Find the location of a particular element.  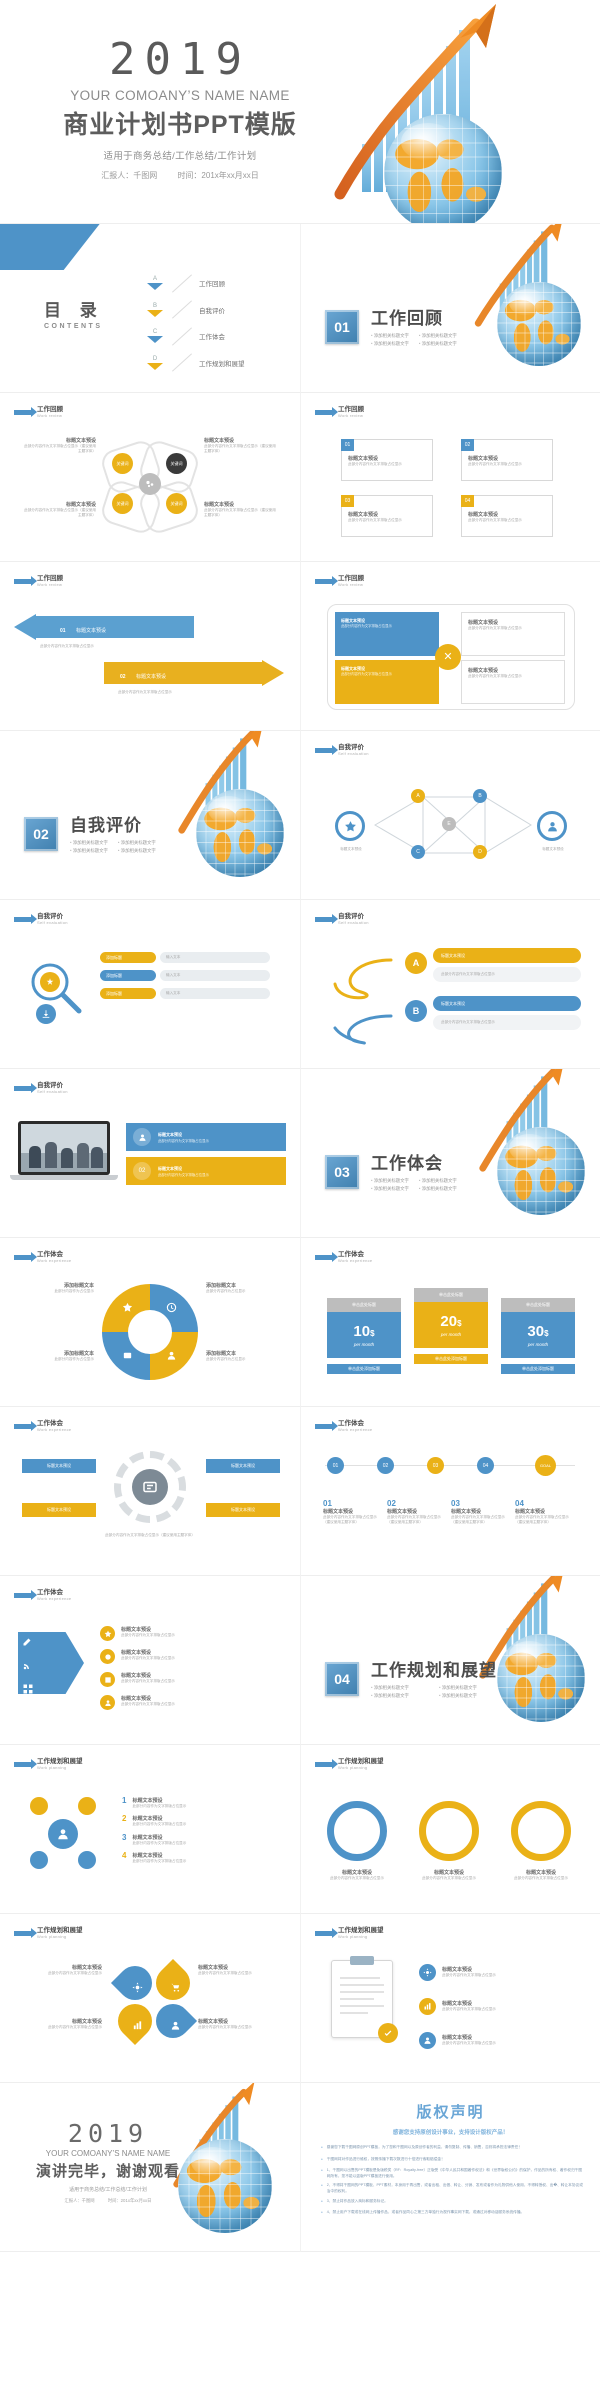

clip-row-1: 标题文本预设 此部分内容作为文字排版占位显示 is located at coordinates (457, 1972).